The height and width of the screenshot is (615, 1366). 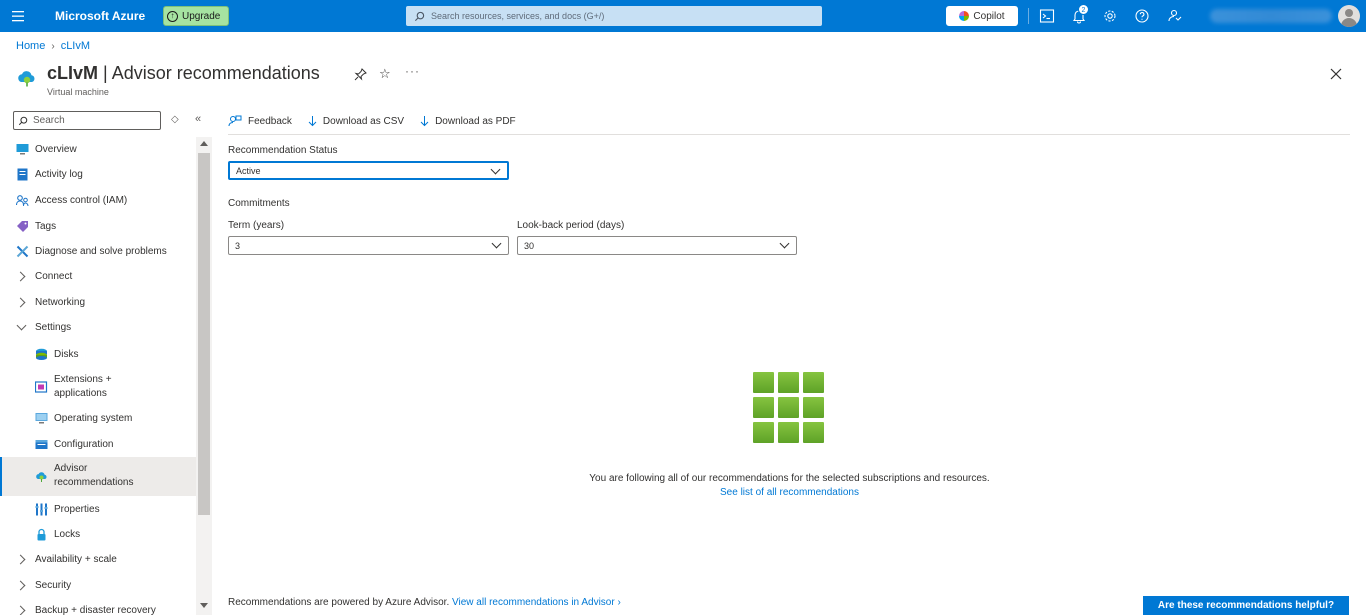 I want to click on sidebar-item-label: Access control (IAM), so click(x=81, y=200).